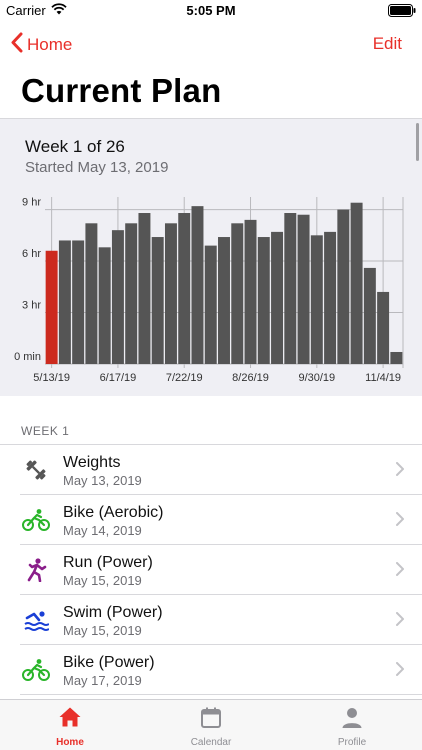  What do you see at coordinates (31, 203) in the screenshot?
I see `y-tick-label: 9 hr` at bounding box center [31, 203].